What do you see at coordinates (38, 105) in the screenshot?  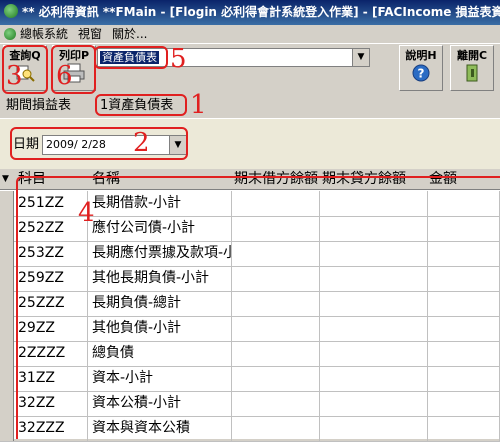 I see `tab-income-statement: 期間損益表` at bounding box center [38, 105].